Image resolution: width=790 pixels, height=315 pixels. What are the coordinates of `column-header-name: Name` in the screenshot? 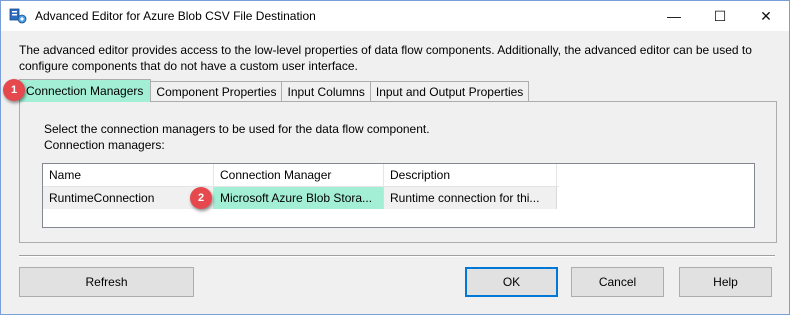 It's located at (128, 175).